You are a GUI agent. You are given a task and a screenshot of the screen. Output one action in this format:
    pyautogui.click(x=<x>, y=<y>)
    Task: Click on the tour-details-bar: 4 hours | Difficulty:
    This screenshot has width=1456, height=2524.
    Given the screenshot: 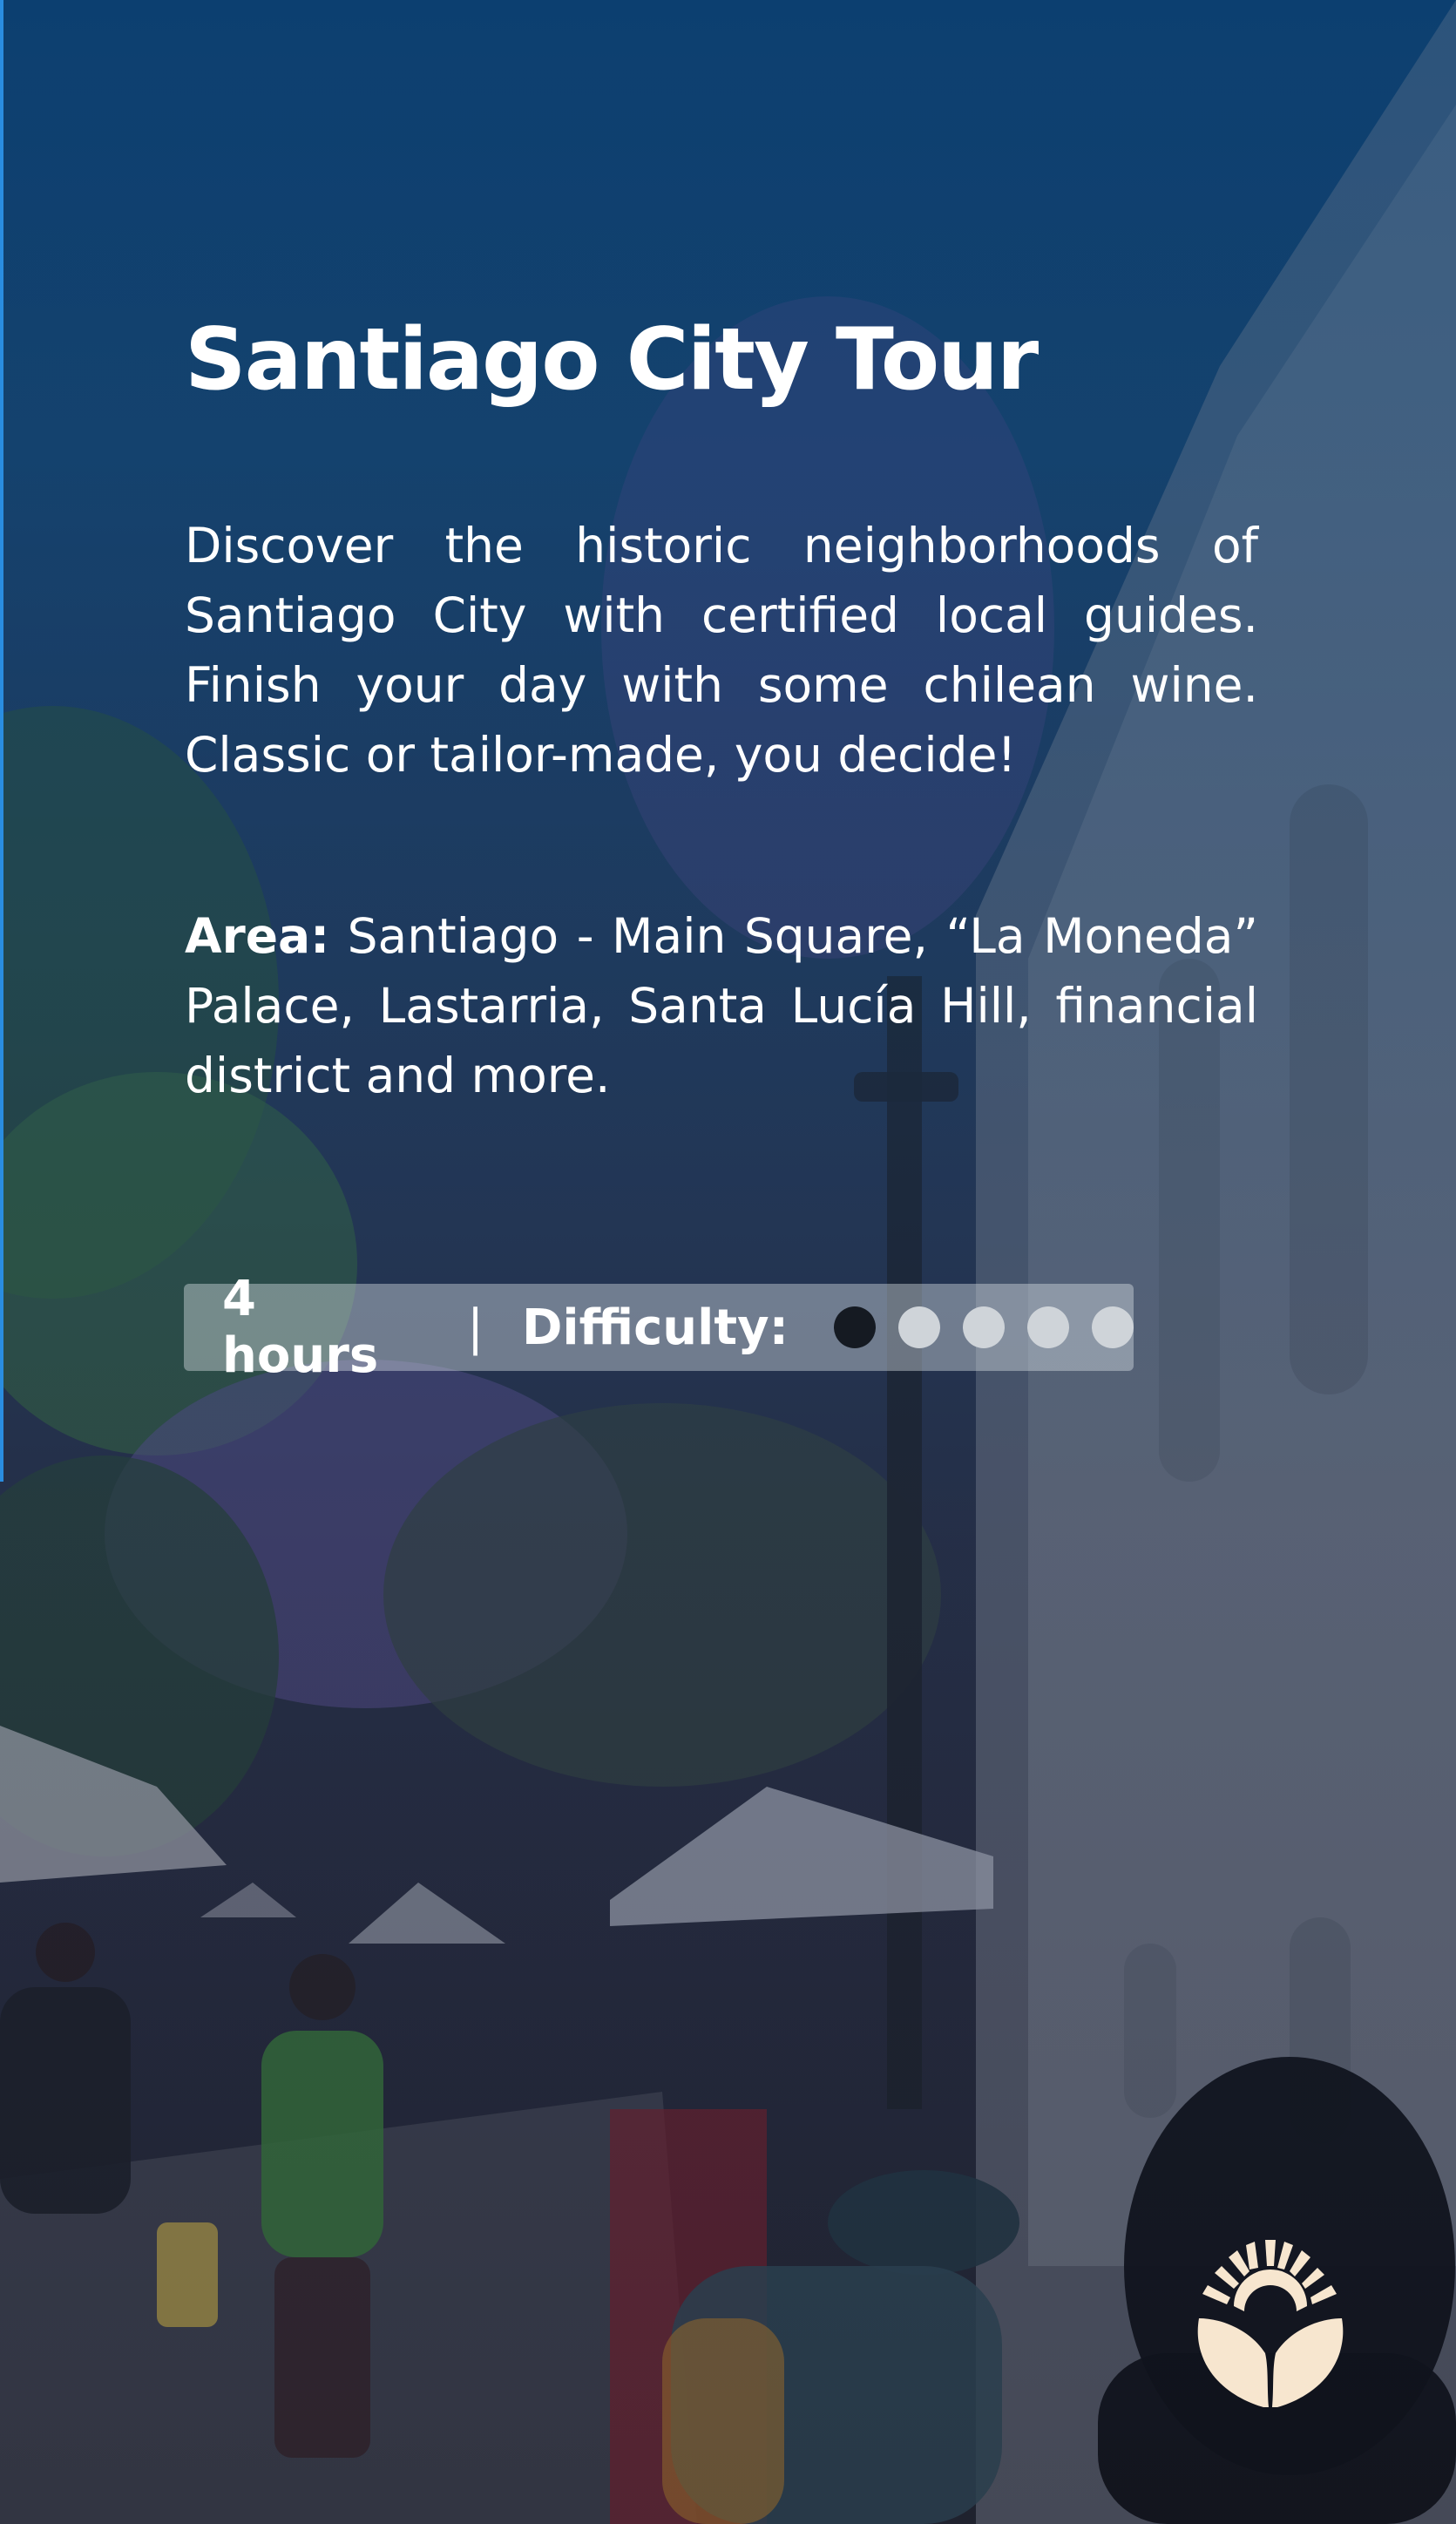 What is the action you would take?
    pyautogui.click(x=659, y=1327)
    